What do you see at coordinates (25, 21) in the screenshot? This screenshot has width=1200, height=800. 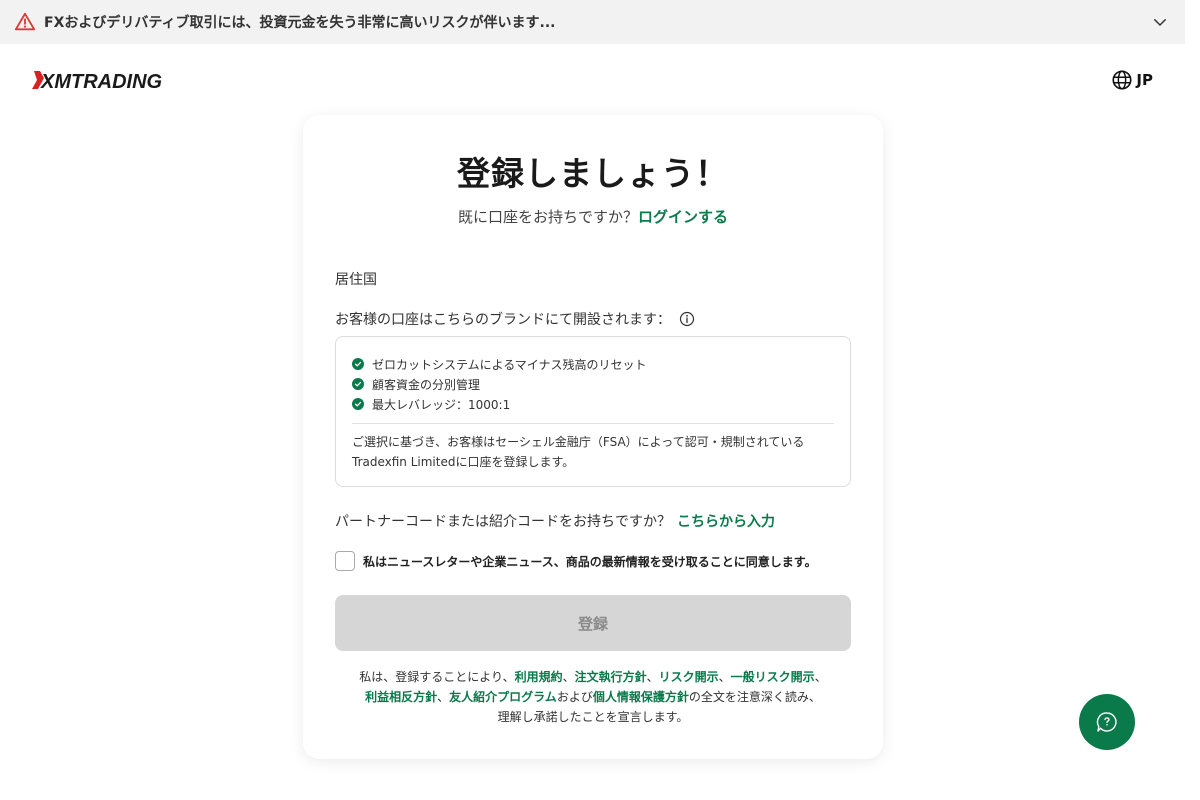 I see `warning-triangle-icon` at bounding box center [25, 21].